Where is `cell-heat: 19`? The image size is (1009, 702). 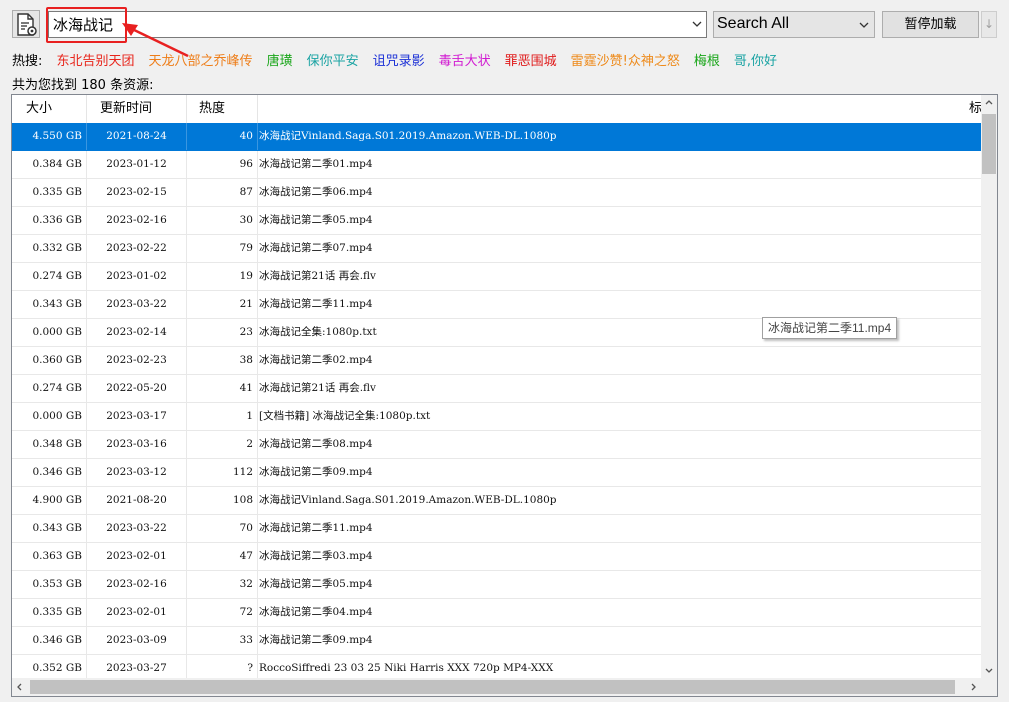 cell-heat: 19 is located at coordinates (222, 276).